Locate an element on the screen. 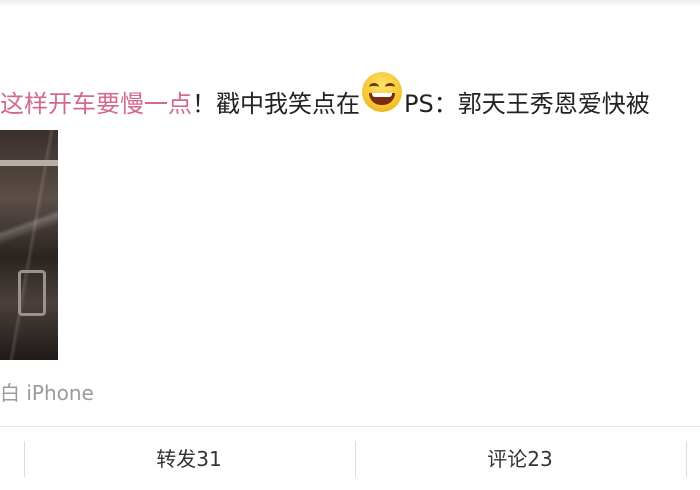 Image resolution: width=700 pixels, height=490 pixels. post-text-highlight: 这样开车要慢一点 is located at coordinates (96, 104).